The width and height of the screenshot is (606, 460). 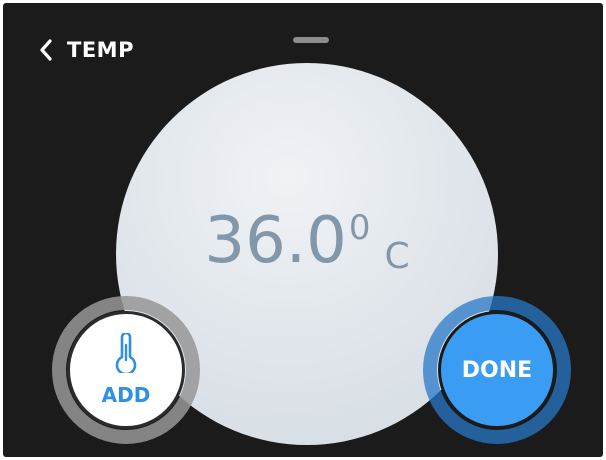 I want to click on drag-handle, so click(x=311, y=40).